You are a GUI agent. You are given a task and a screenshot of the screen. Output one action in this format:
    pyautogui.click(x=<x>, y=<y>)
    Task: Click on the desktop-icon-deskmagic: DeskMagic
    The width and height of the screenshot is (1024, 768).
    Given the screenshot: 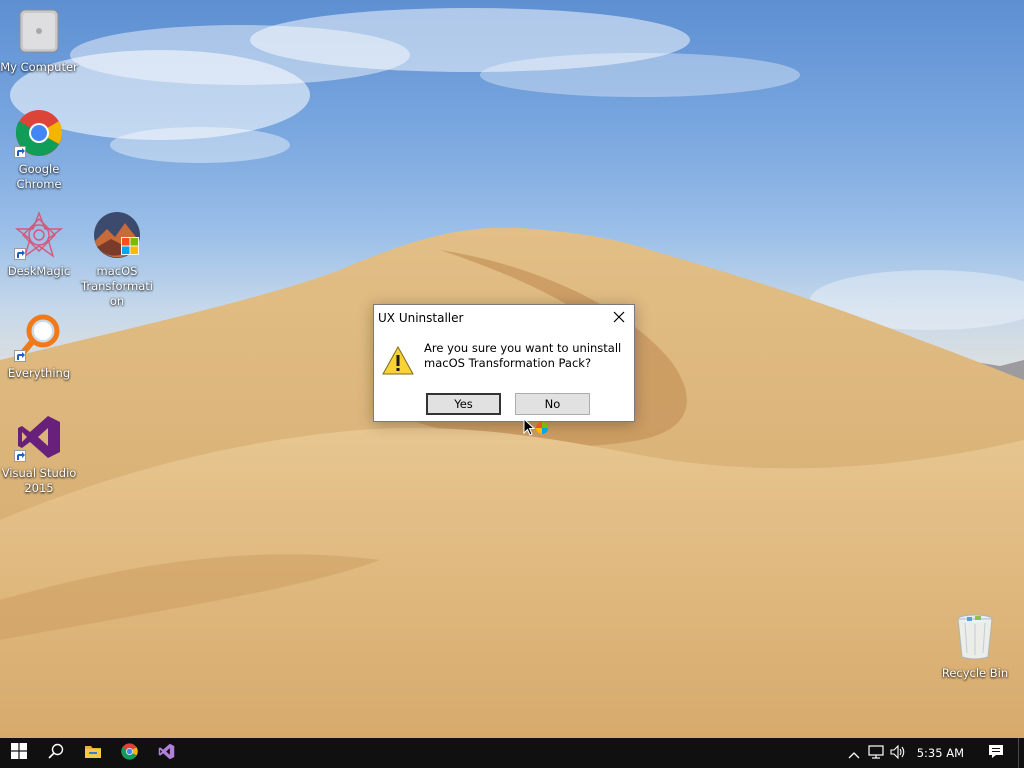 What is the action you would take?
    pyautogui.click(x=39, y=244)
    